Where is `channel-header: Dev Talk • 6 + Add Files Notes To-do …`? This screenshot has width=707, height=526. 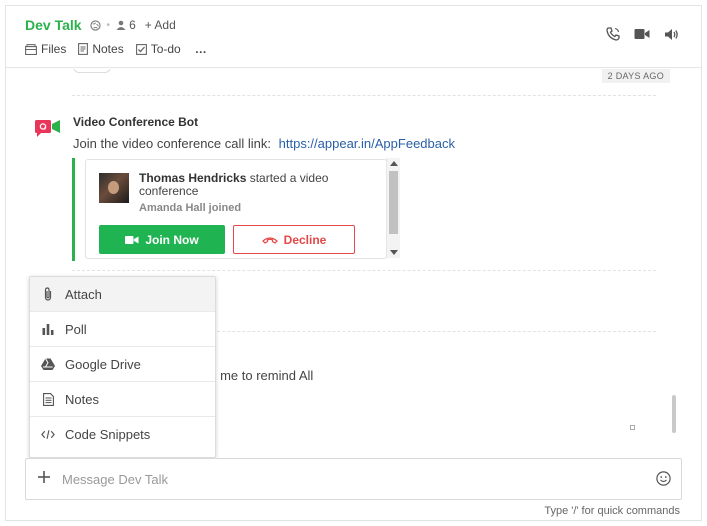 channel-header: Dev Talk • 6 + Add Files Notes To-do … is located at coordinates (353, 37).